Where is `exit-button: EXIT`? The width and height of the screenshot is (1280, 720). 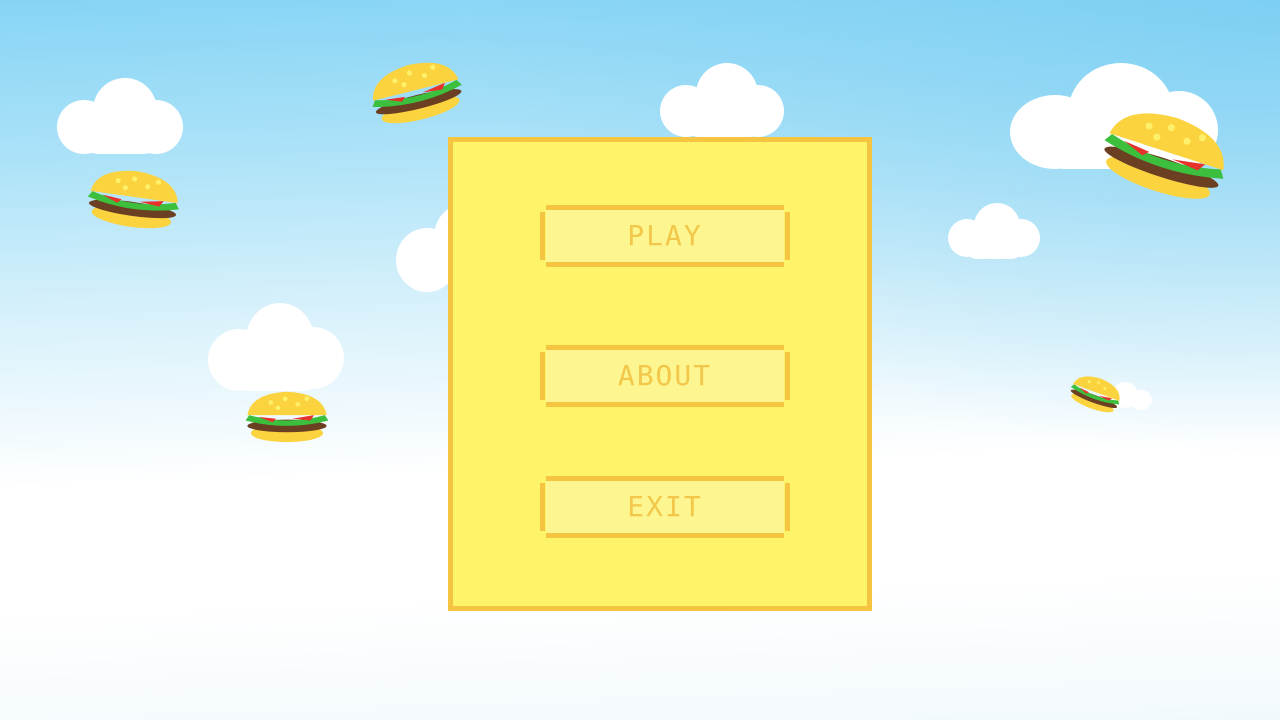
exit-button: EXIT is located at coordinates (665, 507).